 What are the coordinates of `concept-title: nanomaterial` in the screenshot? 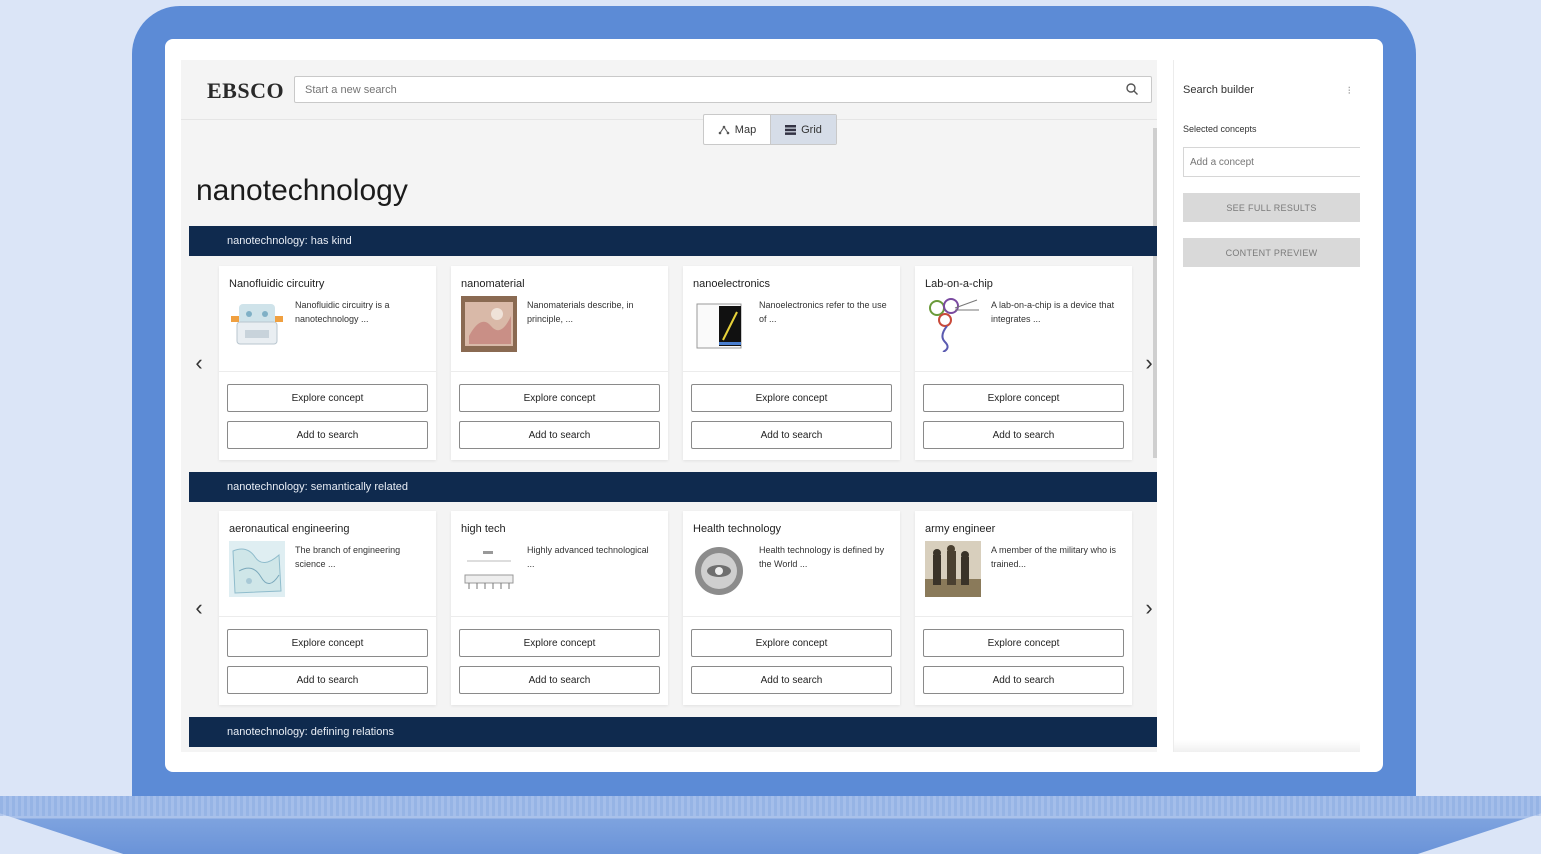 It's located at (493, 284).